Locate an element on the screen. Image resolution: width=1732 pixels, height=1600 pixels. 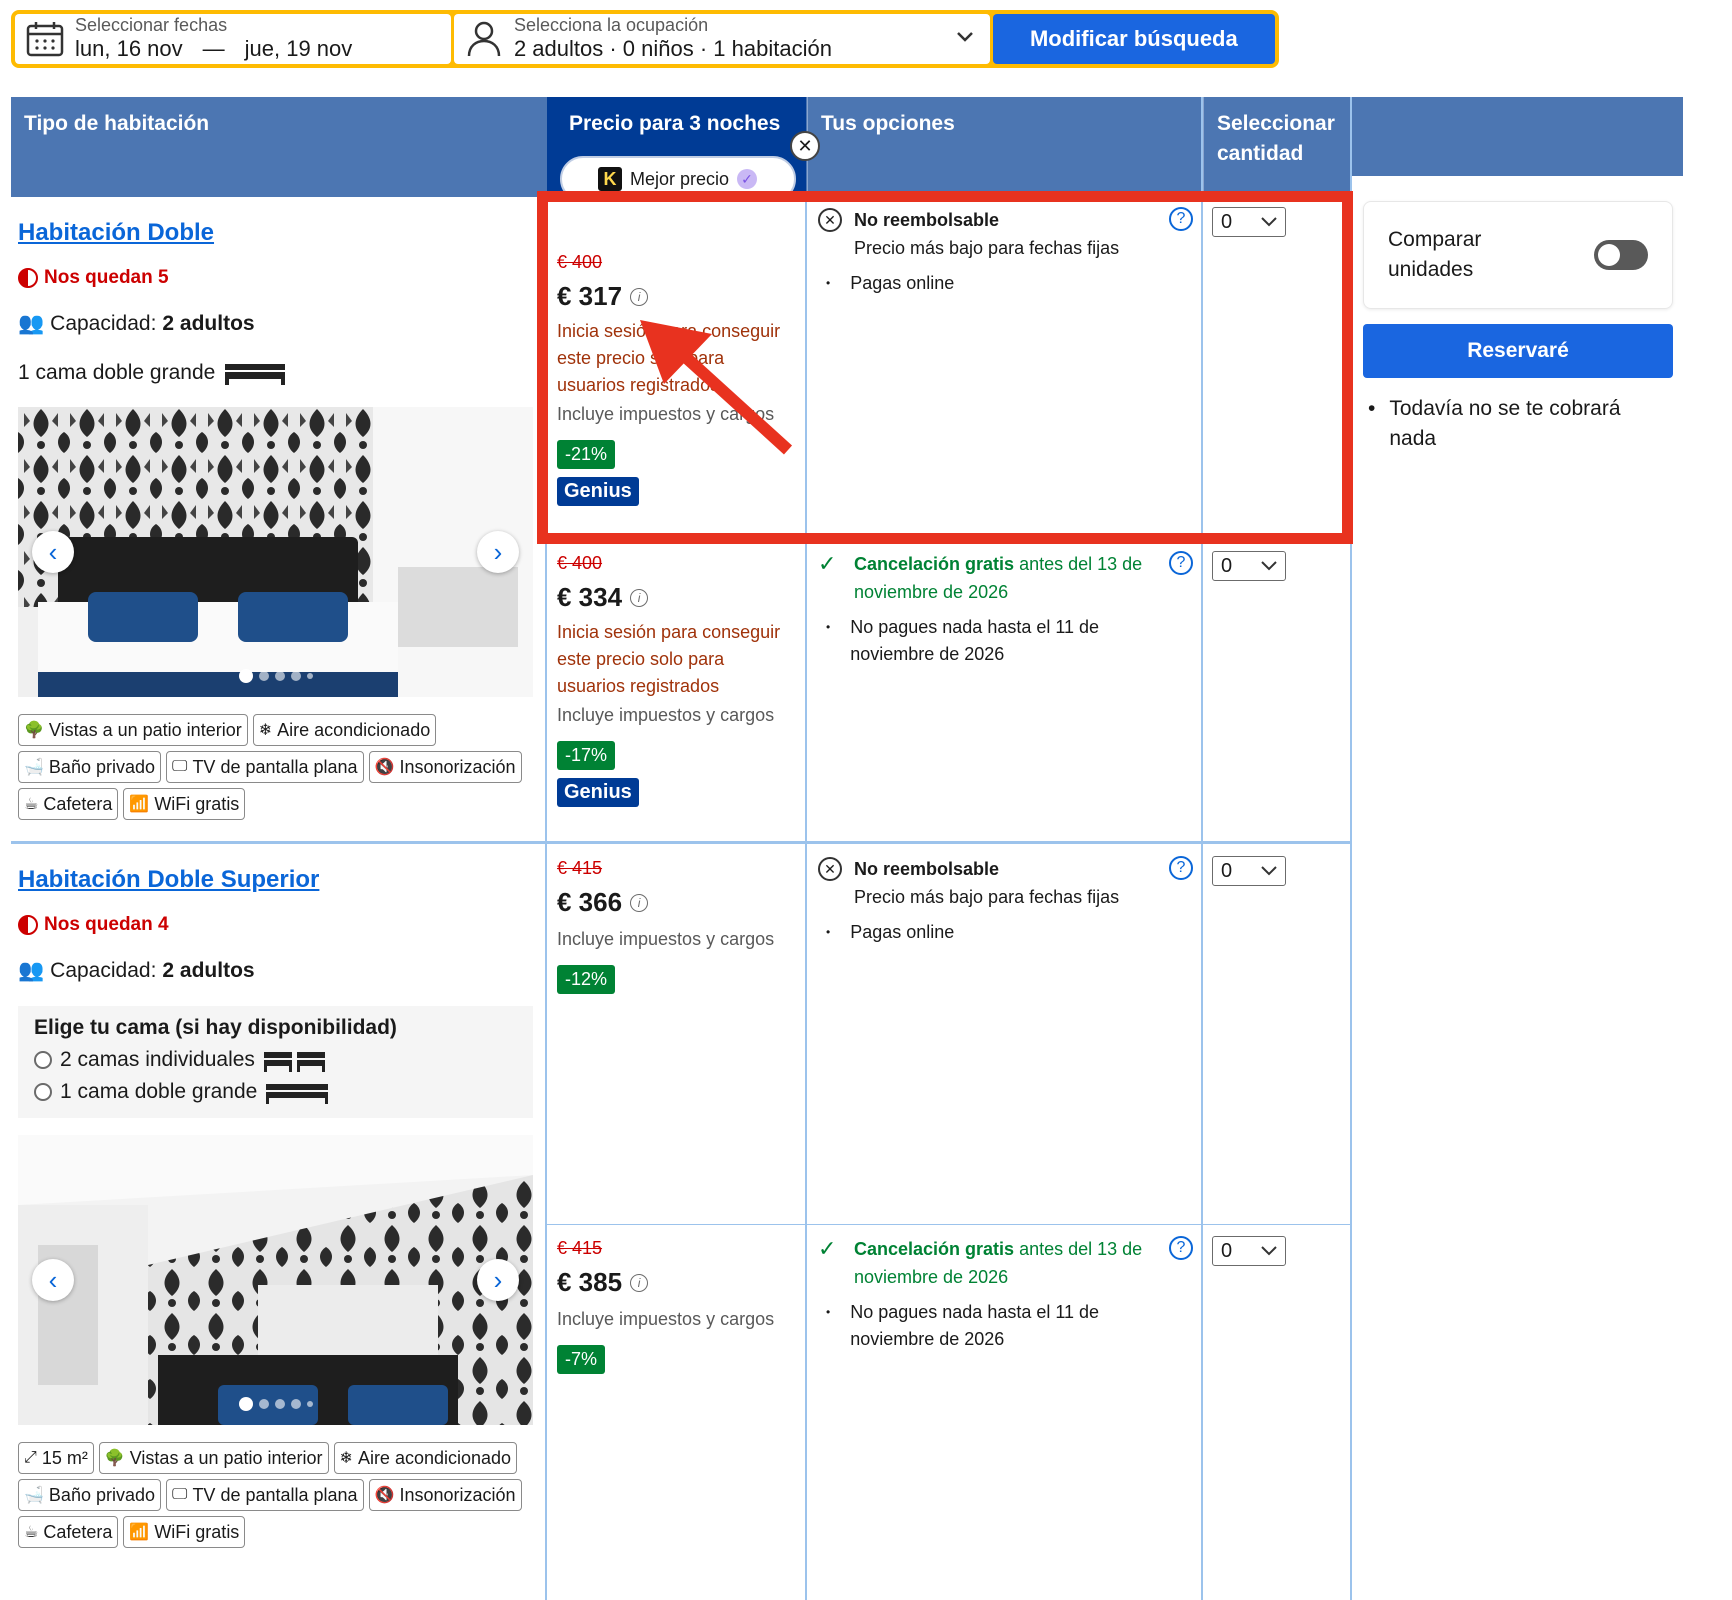
facility-chip: ❄ Aire acondicionado is located at coordinates (344, 730).